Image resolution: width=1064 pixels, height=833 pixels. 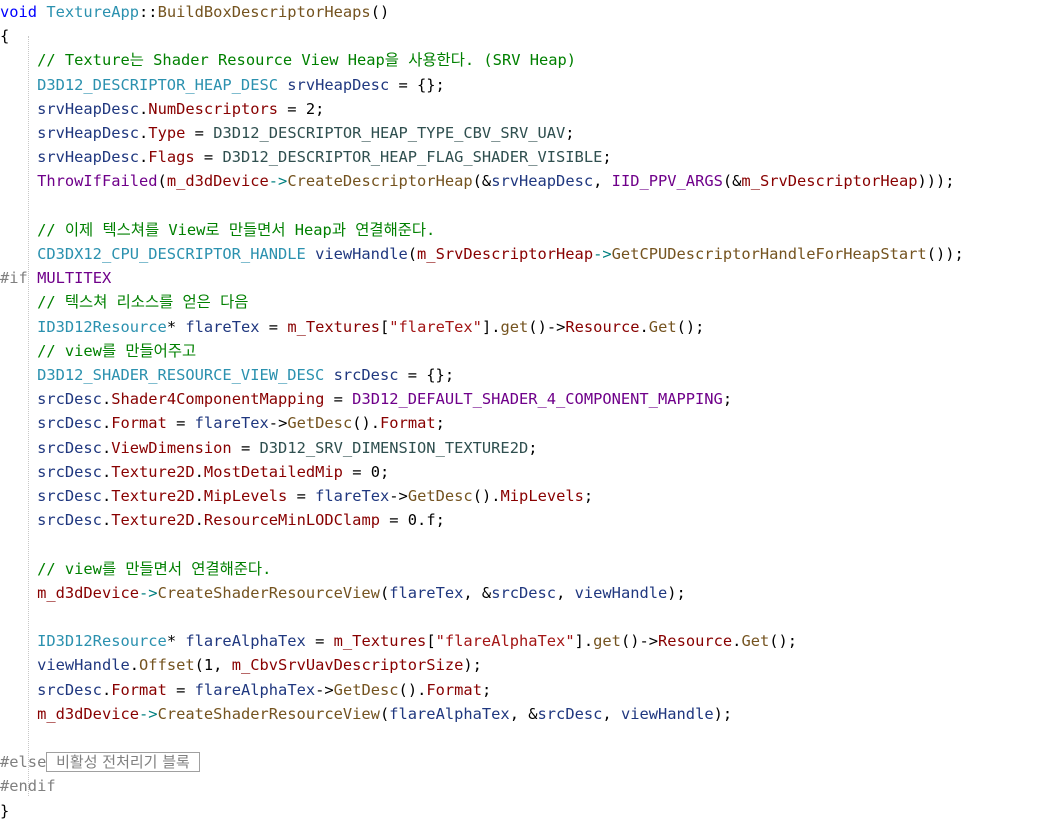 I want to click on code-line: // 텍스쳐 리소스를 얻은 다음, so click(x=124, y=302).